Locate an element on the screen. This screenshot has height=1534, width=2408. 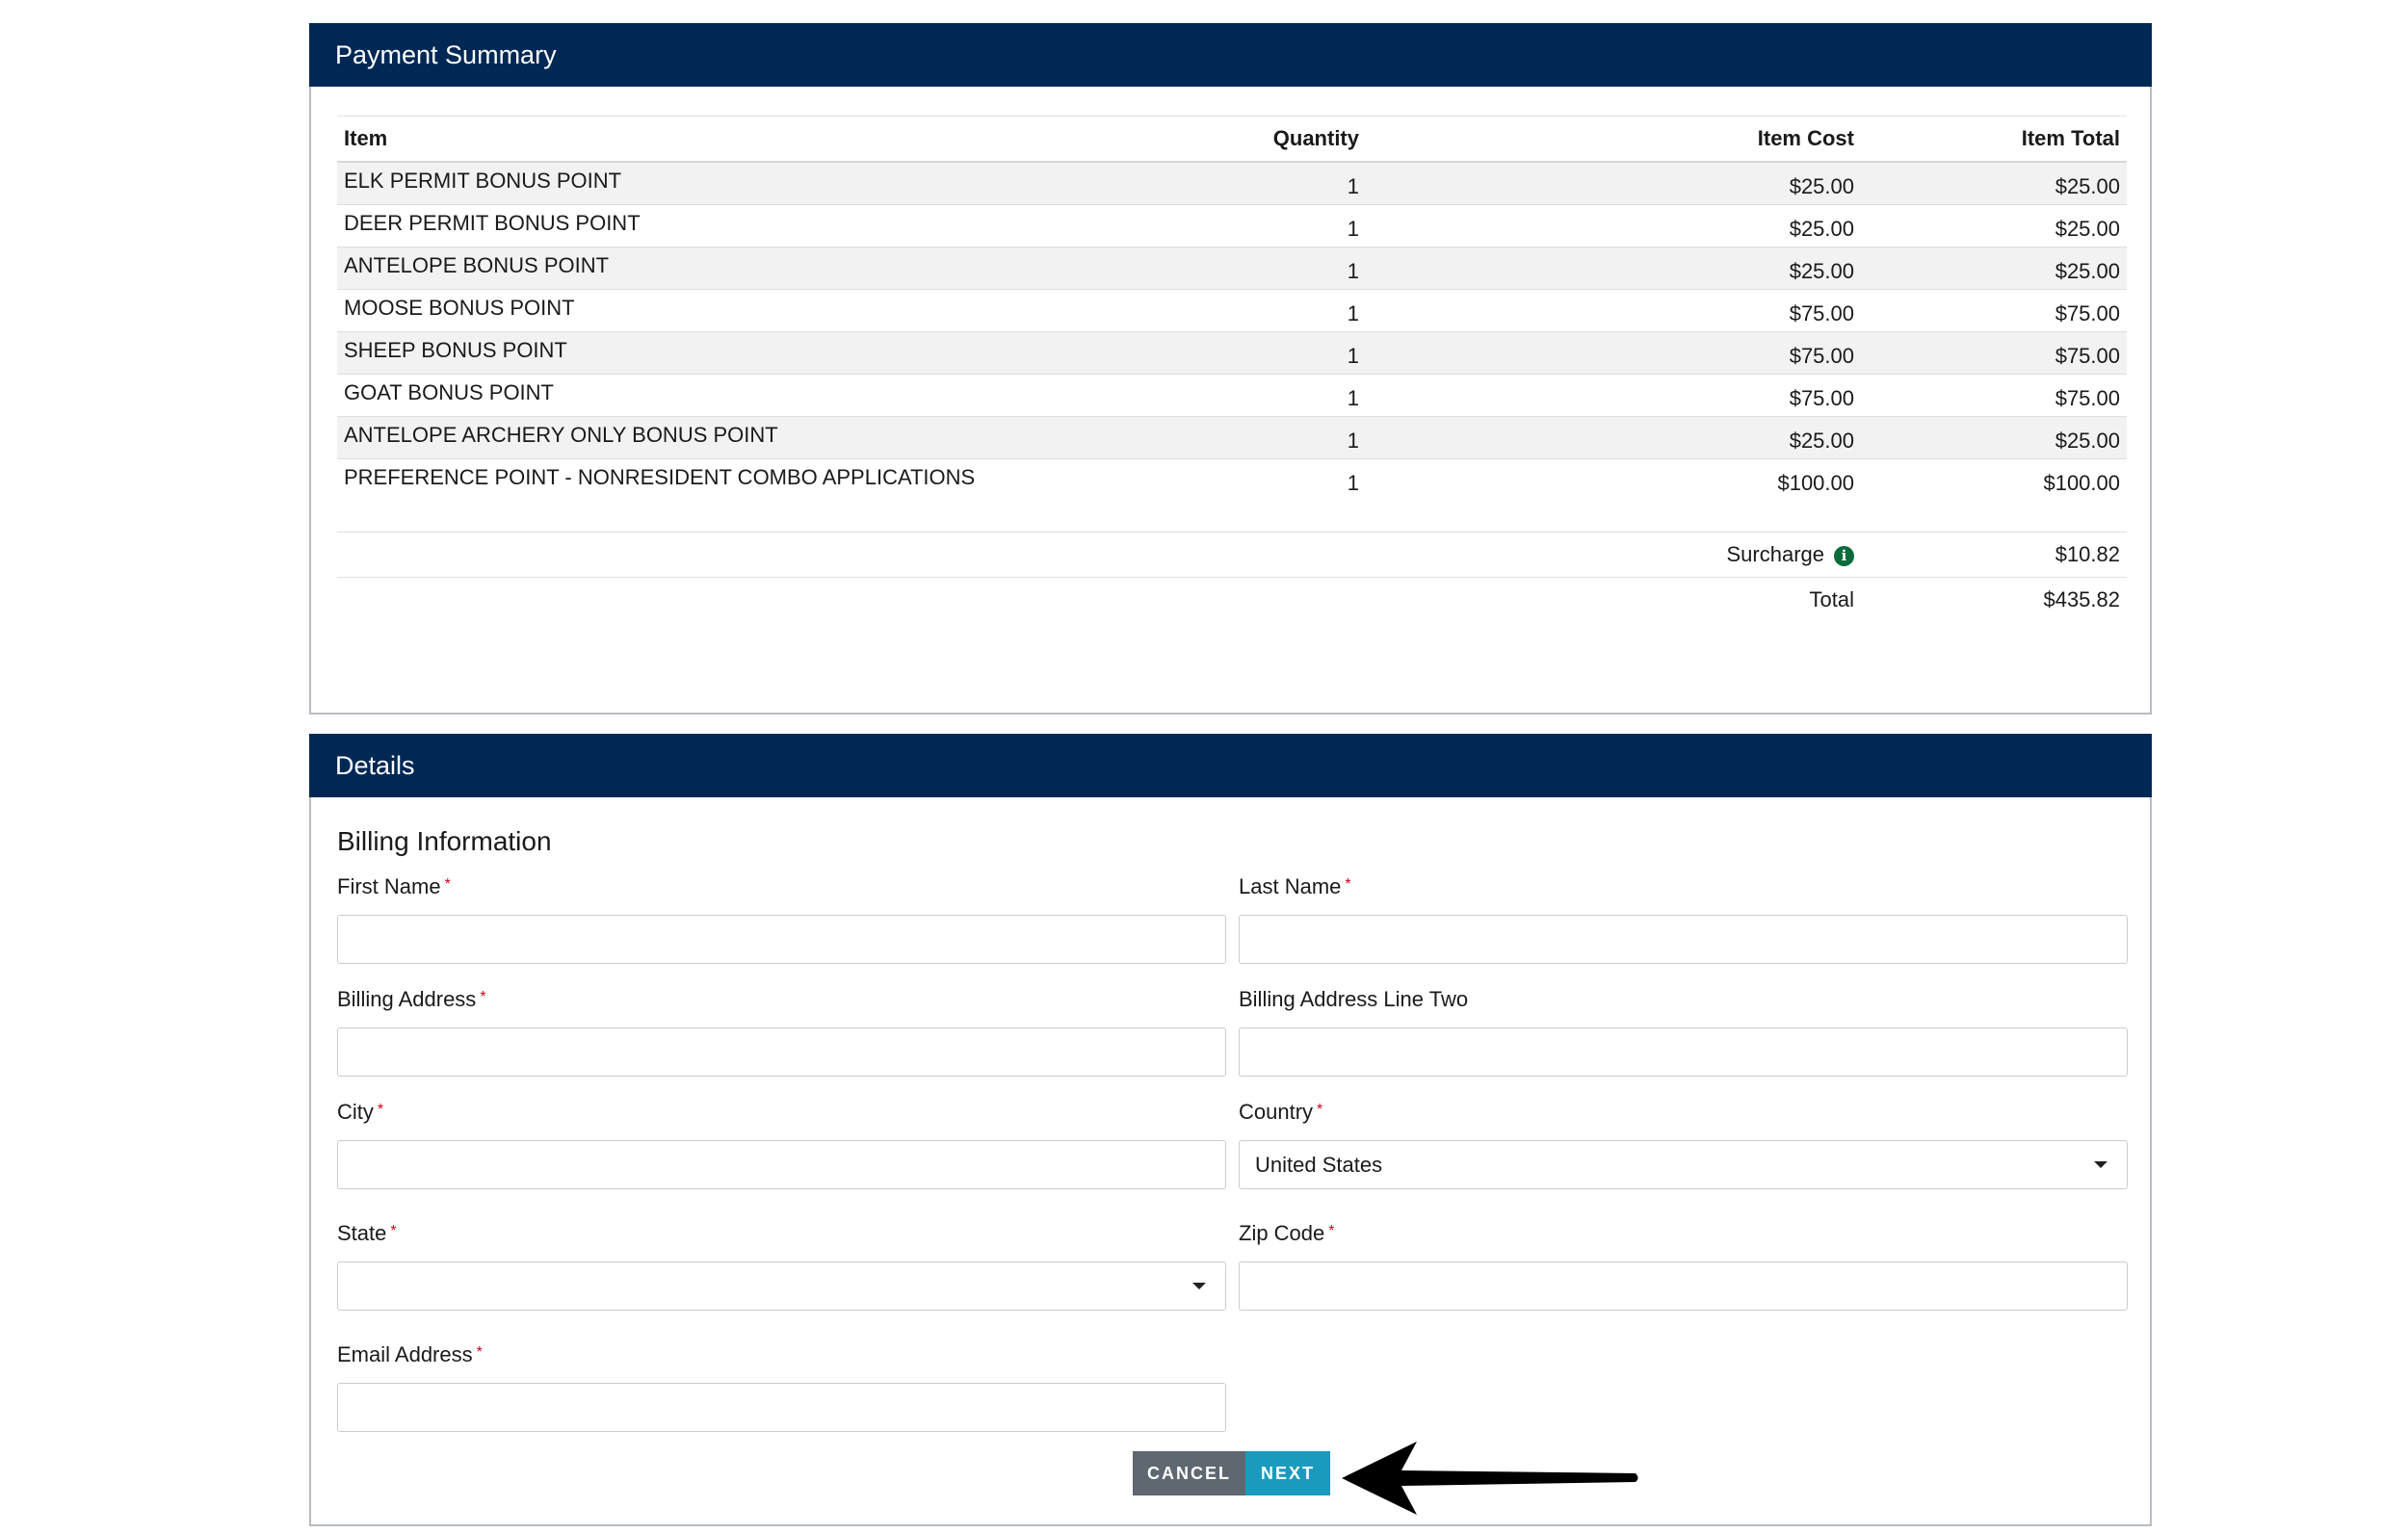
total-value: $435.82 is located at coordinates (1994, 599).